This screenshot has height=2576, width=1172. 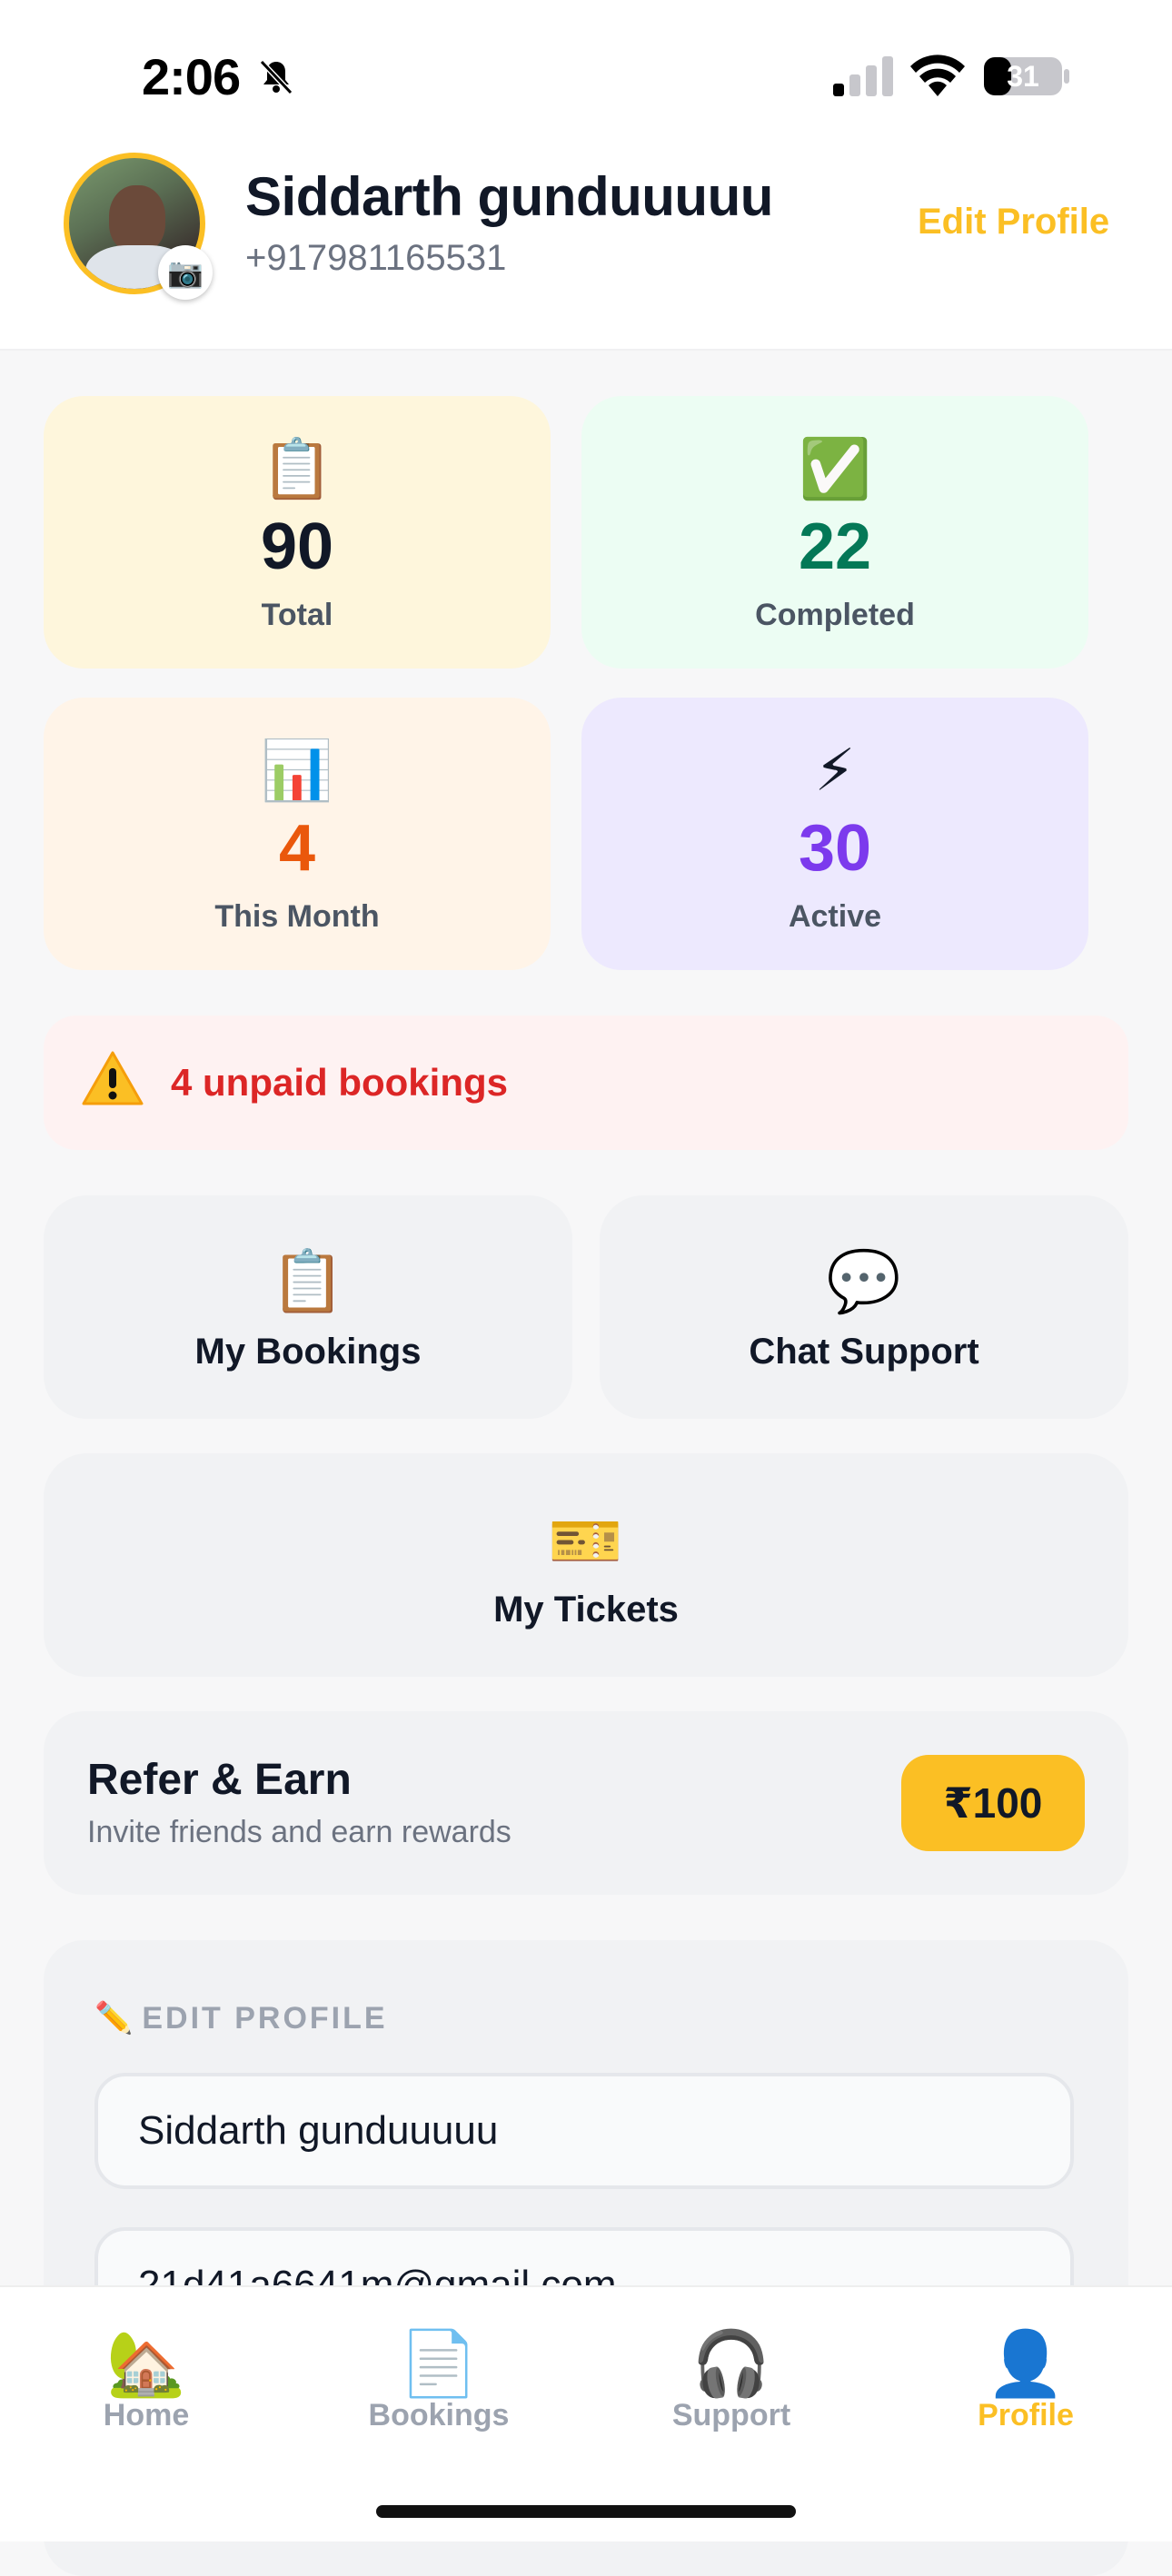 What do you see at coordinates (439, 2363) in the screenshot?
I see `document-icon: 📄` at bounding box center [439, 2363].